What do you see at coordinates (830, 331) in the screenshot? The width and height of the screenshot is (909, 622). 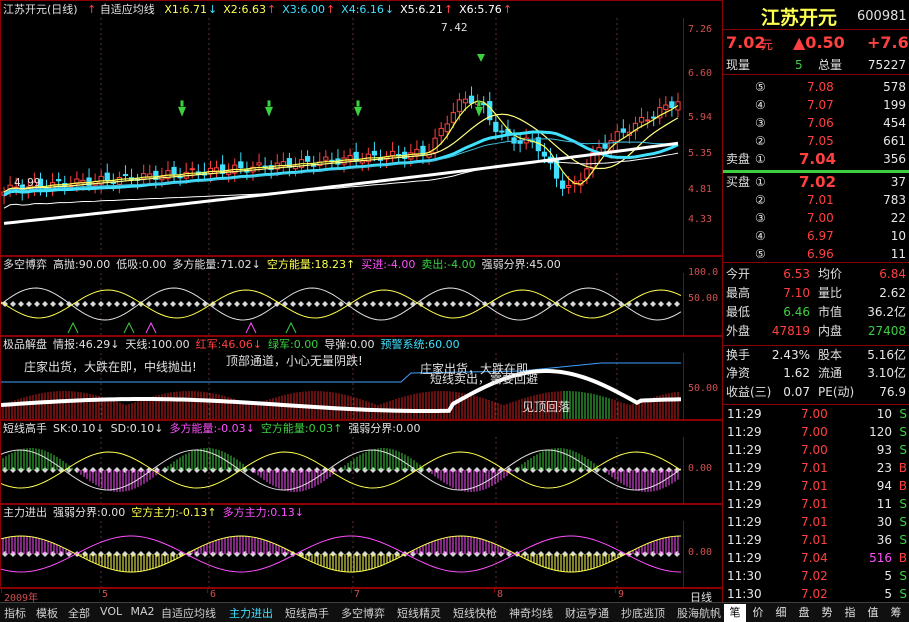 I see `stat-l2: 内盘` at bounding box center [830, 331].